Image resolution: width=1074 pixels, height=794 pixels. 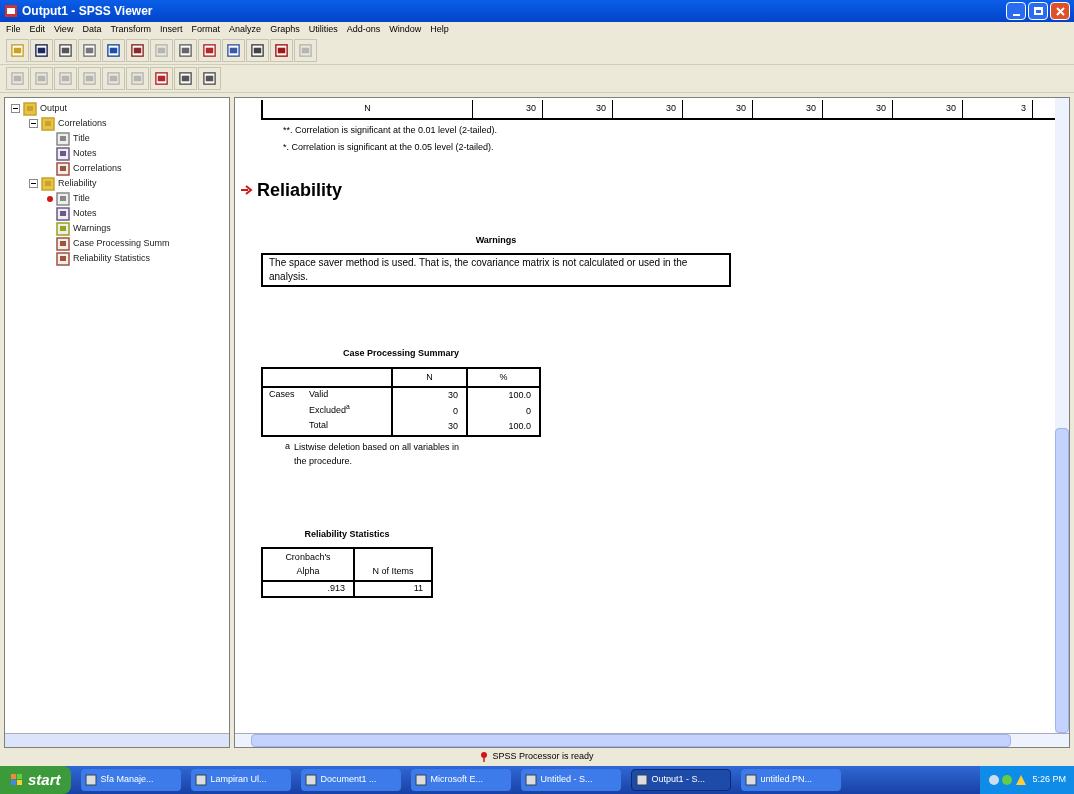 I want to click on outline-item: Output, so click(x=54, y=108).